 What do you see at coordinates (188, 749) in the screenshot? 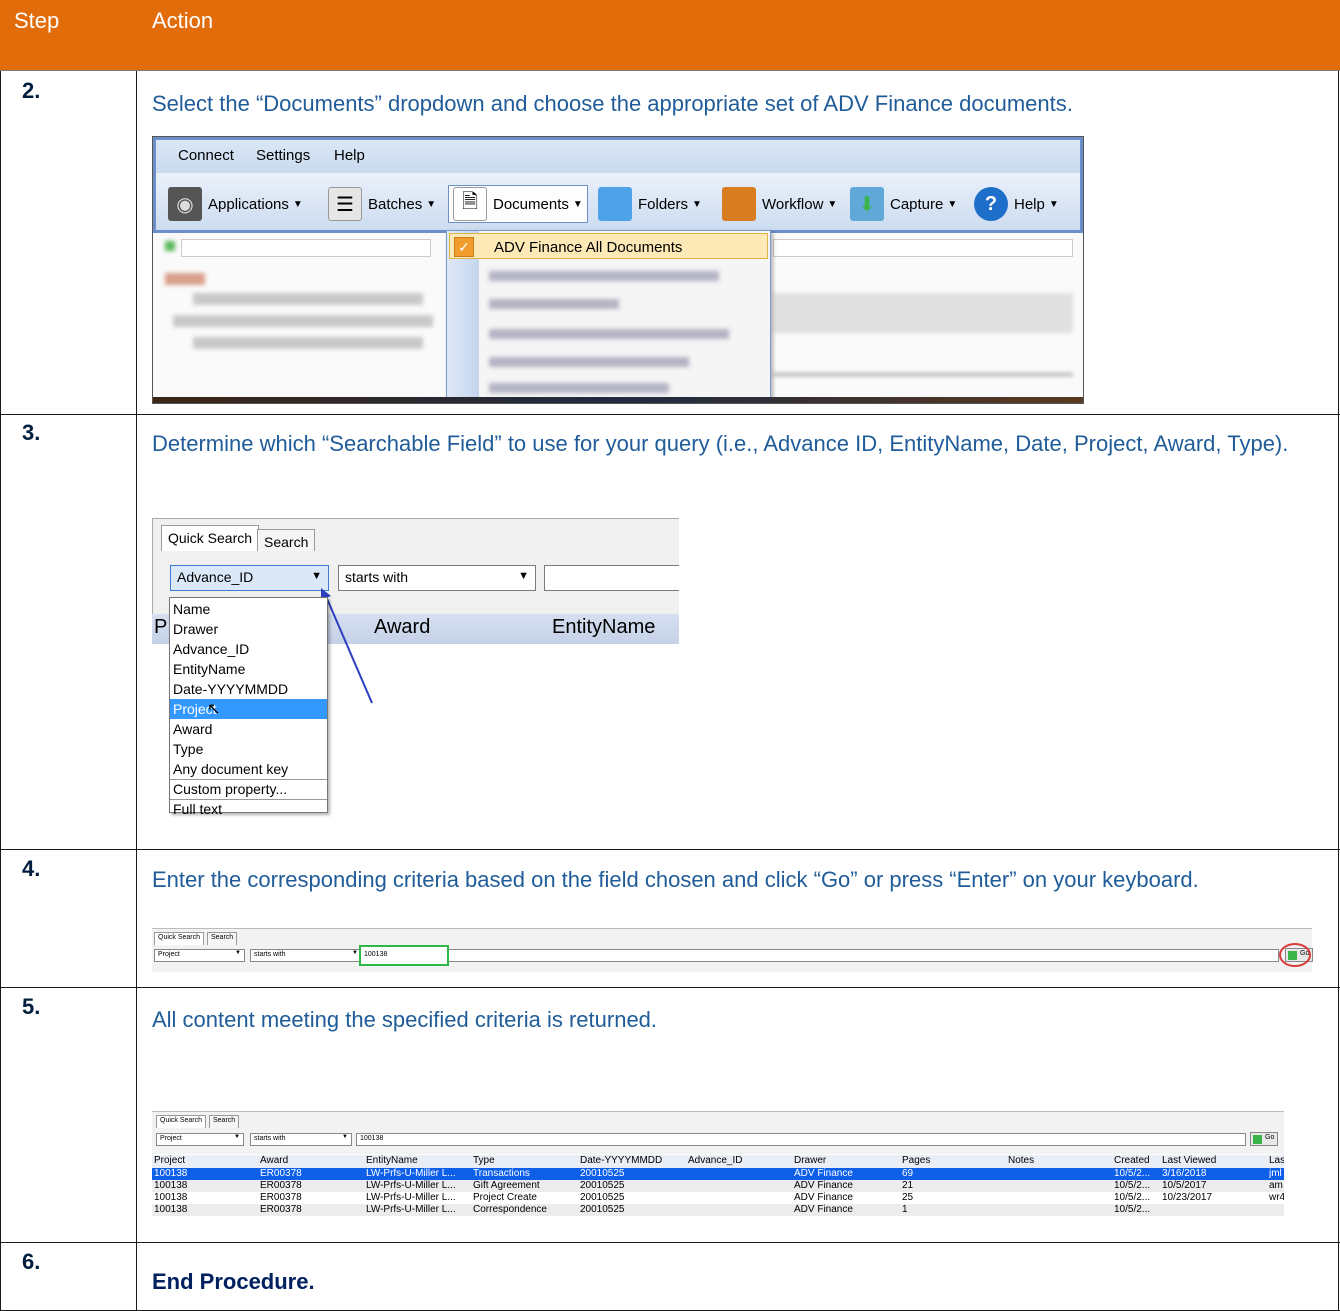
I see `option-type: Type` at bounding box center [188, 749].